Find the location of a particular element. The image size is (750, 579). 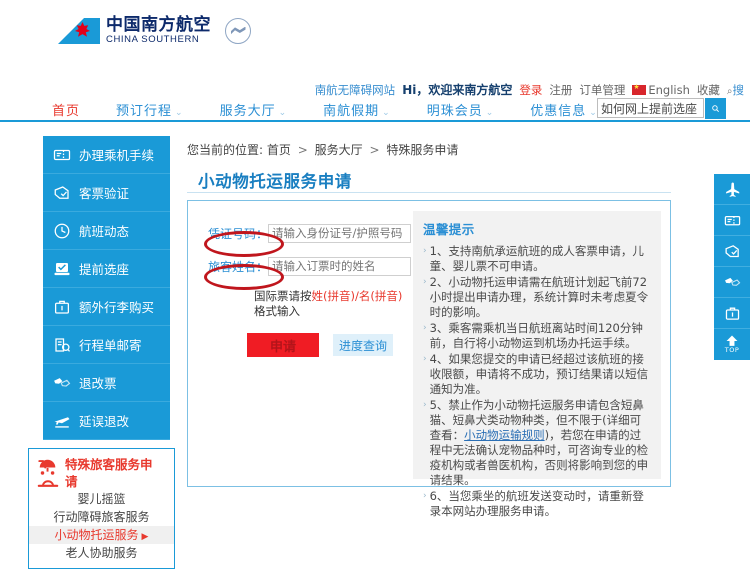

clock-icon is located at coordinates (62, 230).